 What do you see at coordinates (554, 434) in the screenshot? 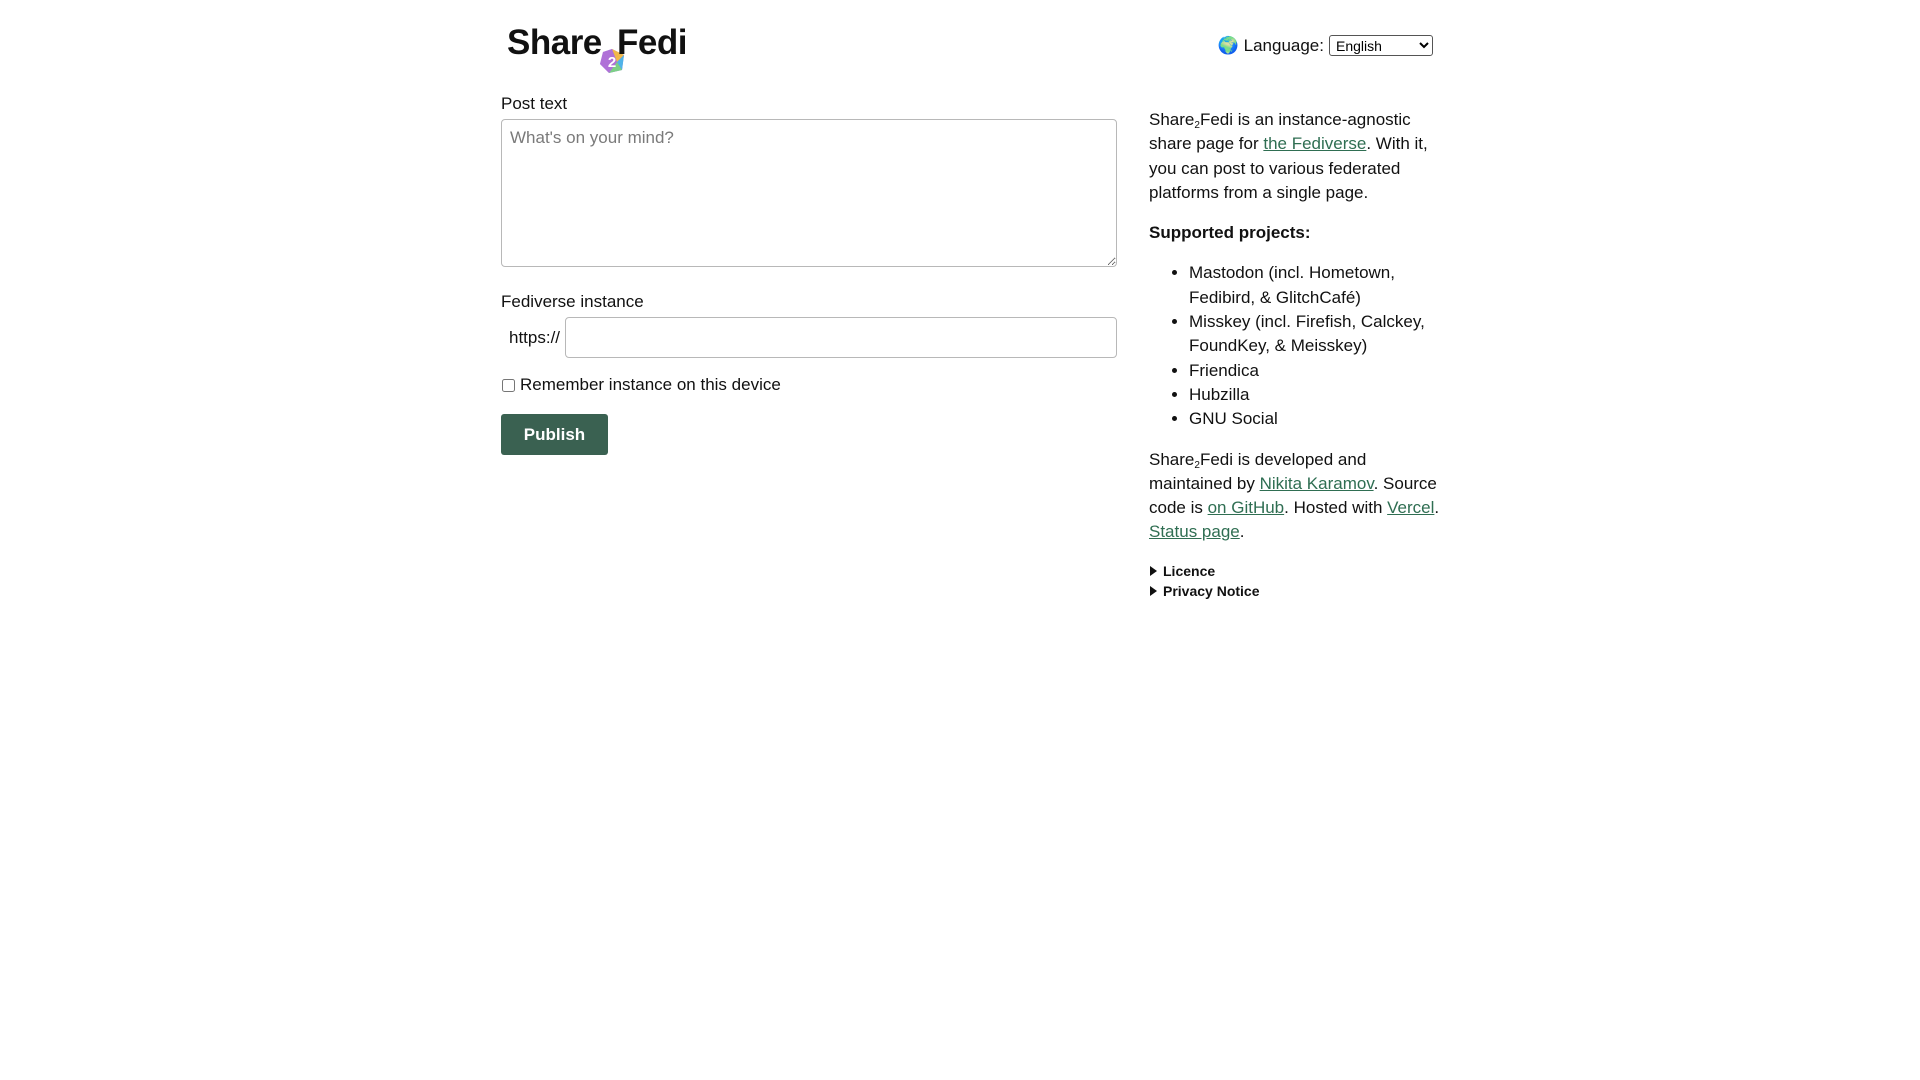
I see `publish-button: Publish` at bounding box center [554, 434].